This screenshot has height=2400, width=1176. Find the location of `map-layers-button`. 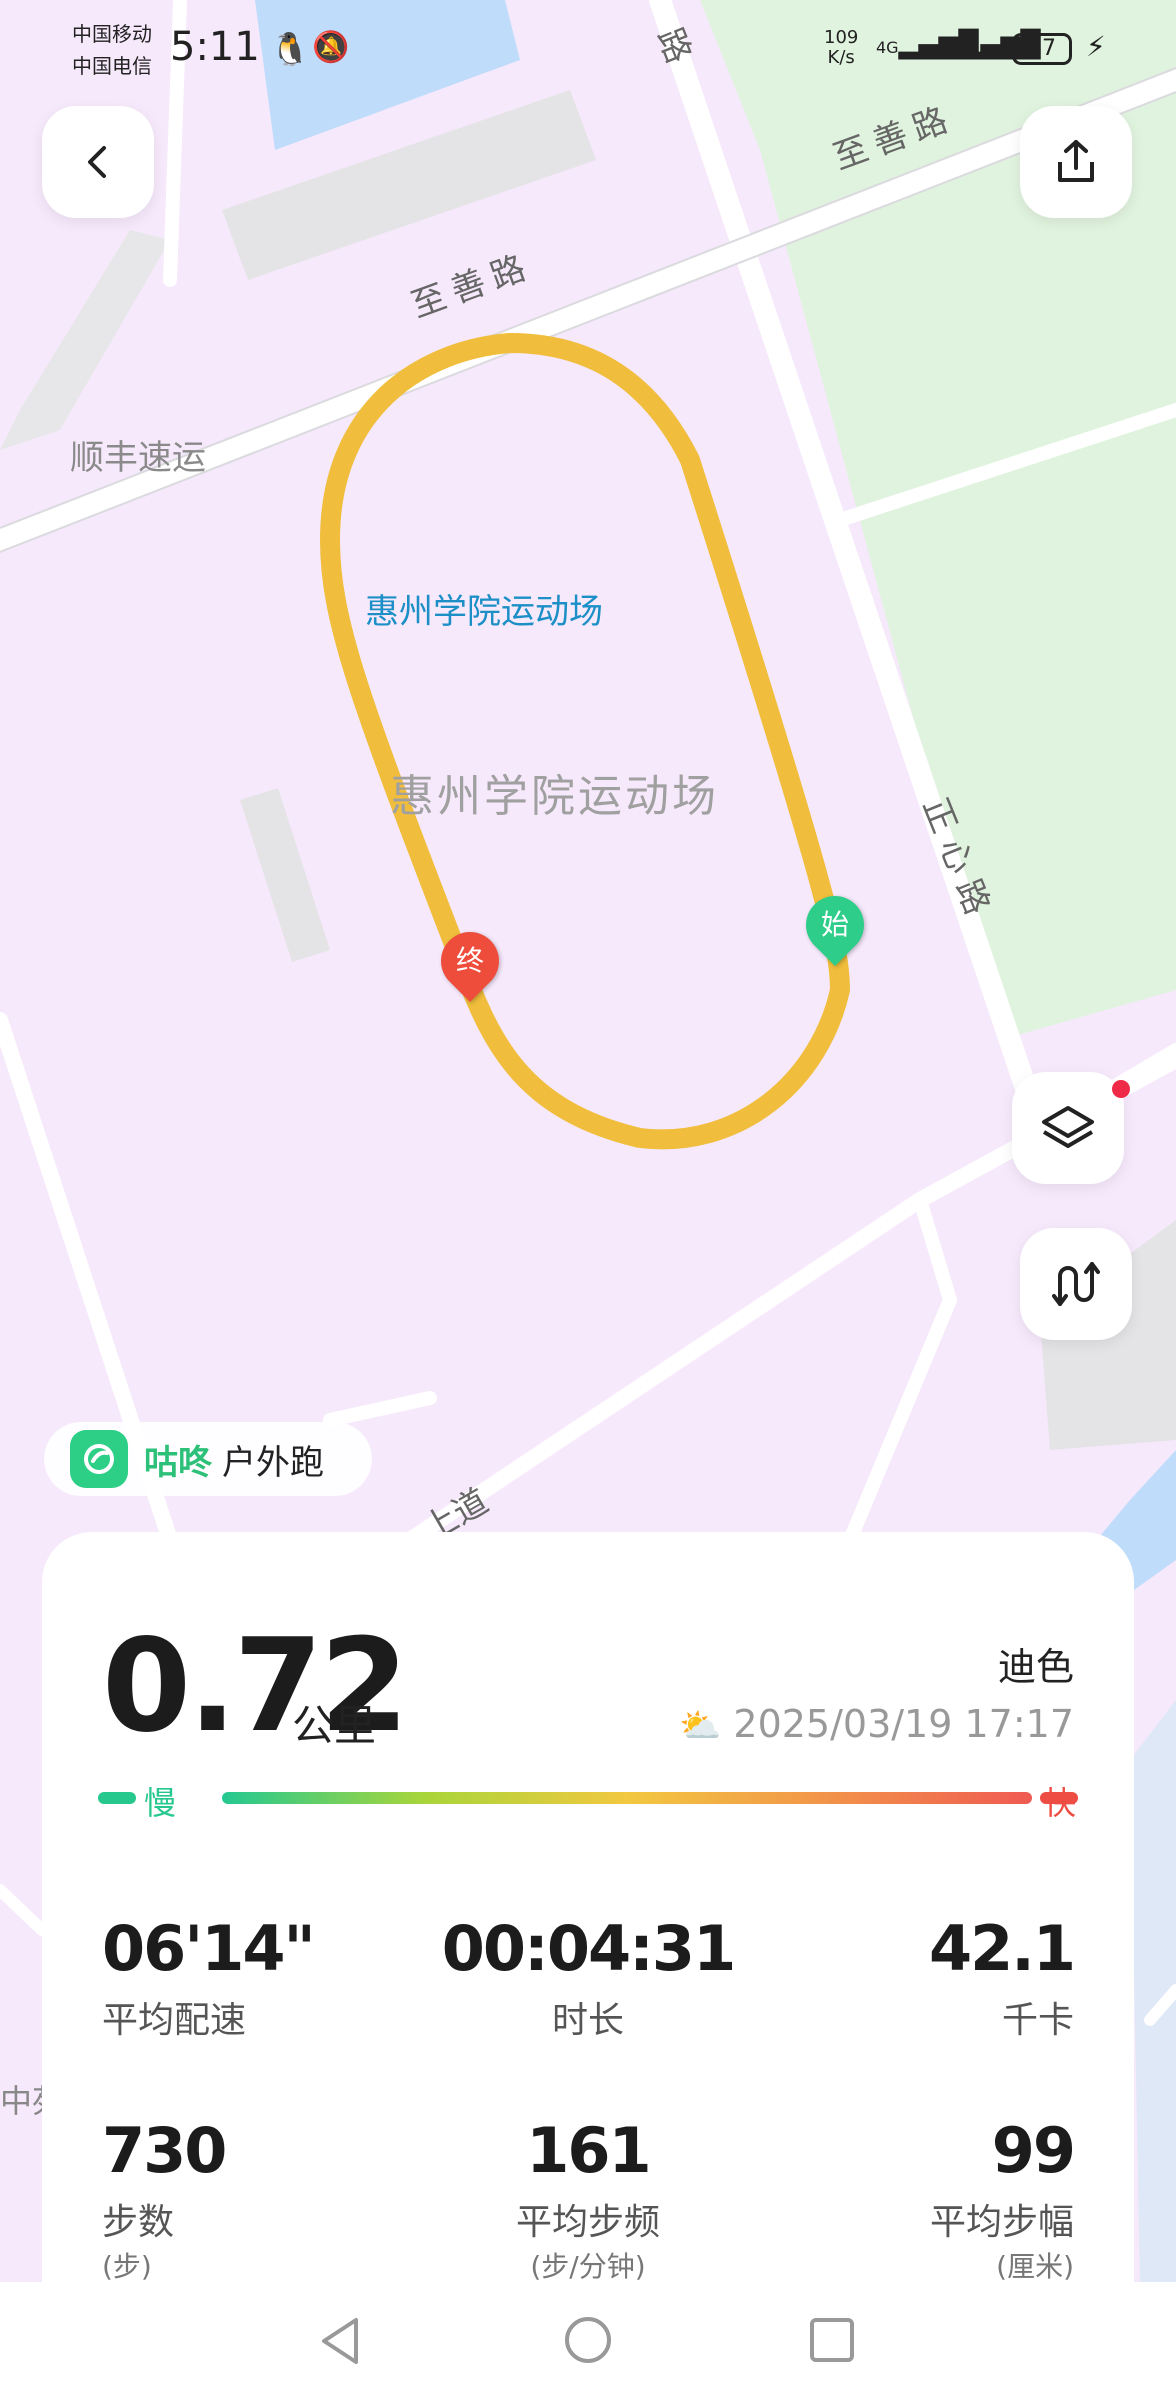

map-layers-button is located at coordinates (1068, 1128).